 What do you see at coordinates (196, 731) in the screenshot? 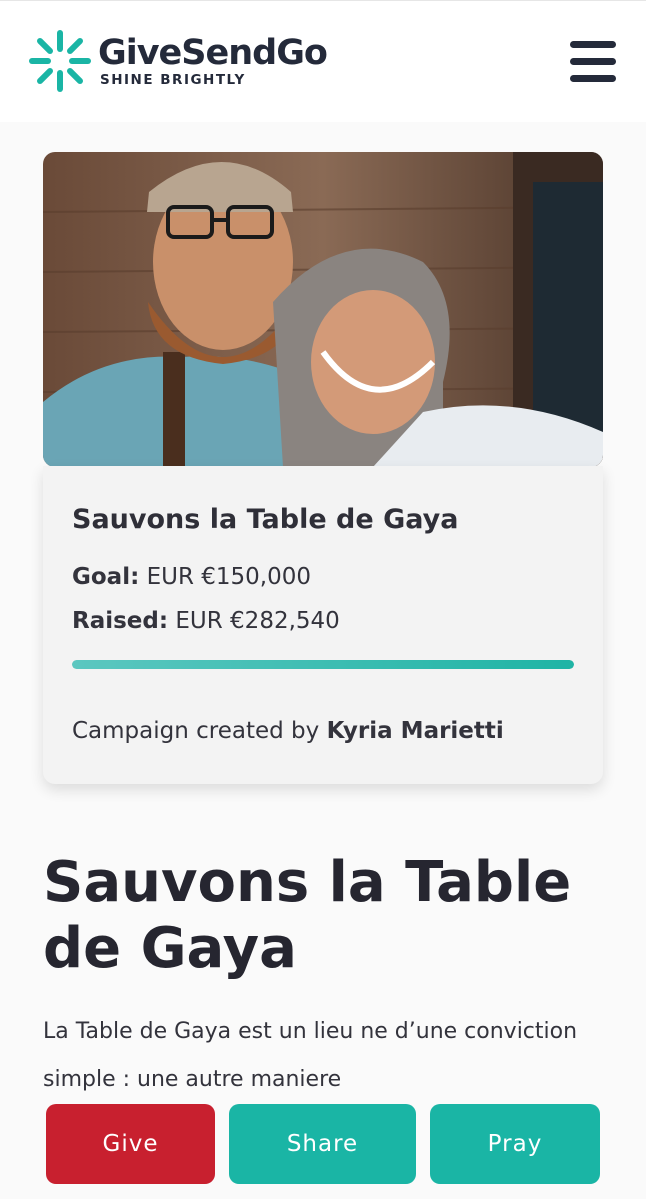
I see `creator-prefix: Campaign created by` at bounding box center [196, 731].